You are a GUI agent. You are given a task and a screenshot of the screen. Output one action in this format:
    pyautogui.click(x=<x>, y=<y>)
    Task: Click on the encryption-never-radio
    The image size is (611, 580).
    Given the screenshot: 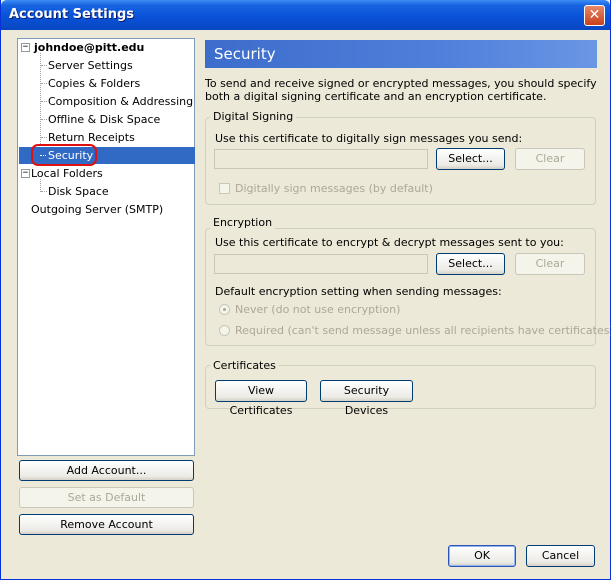 What is the action you would take?
    pyautogui.click(x=224, y=309)
    